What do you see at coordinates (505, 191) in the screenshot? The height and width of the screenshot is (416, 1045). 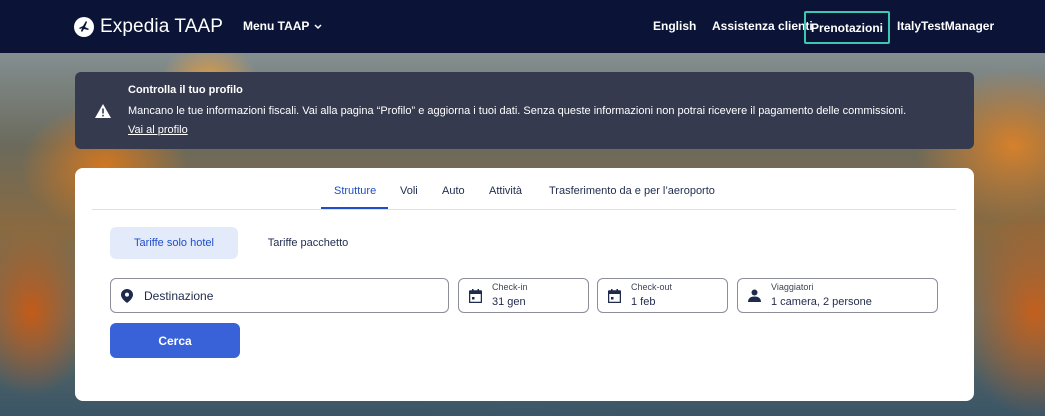 I see `tab-activities: Attività` at bounding box center [505, 191].